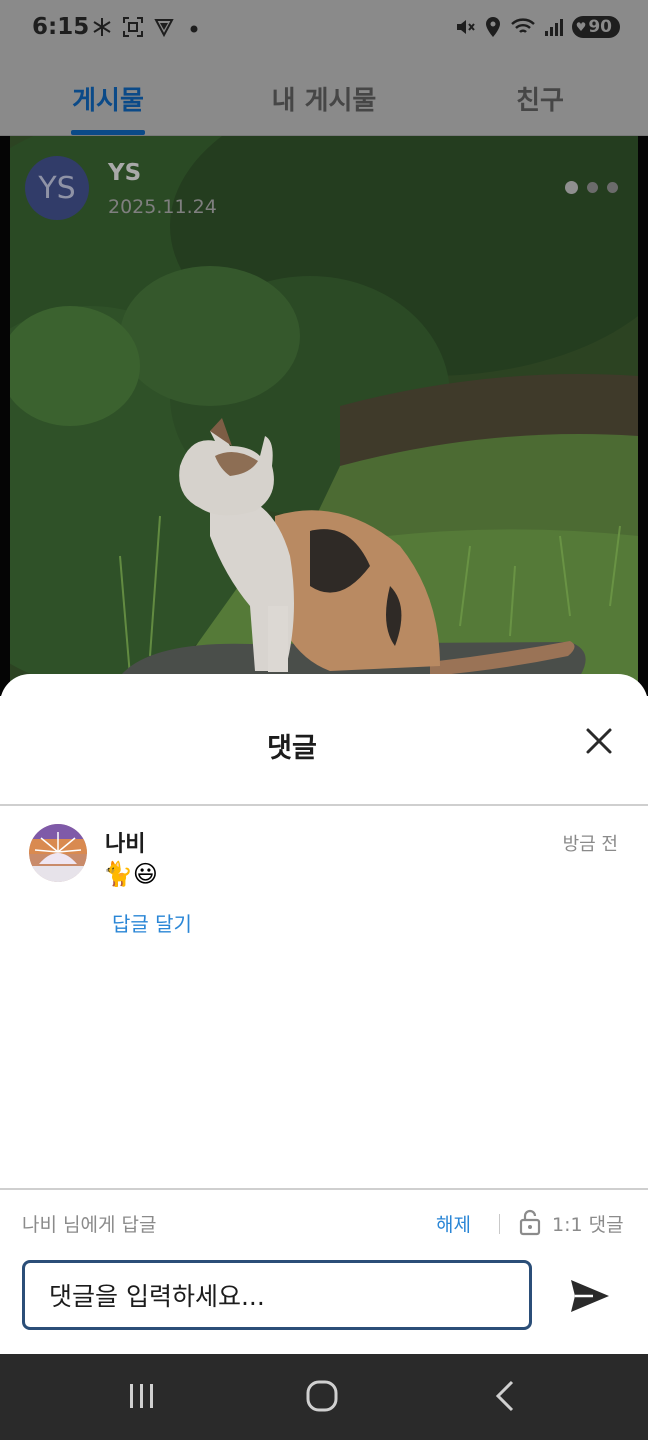 The image size is (648, 1440). I want to click on post-author-avatar: YS, so click(57, 188).